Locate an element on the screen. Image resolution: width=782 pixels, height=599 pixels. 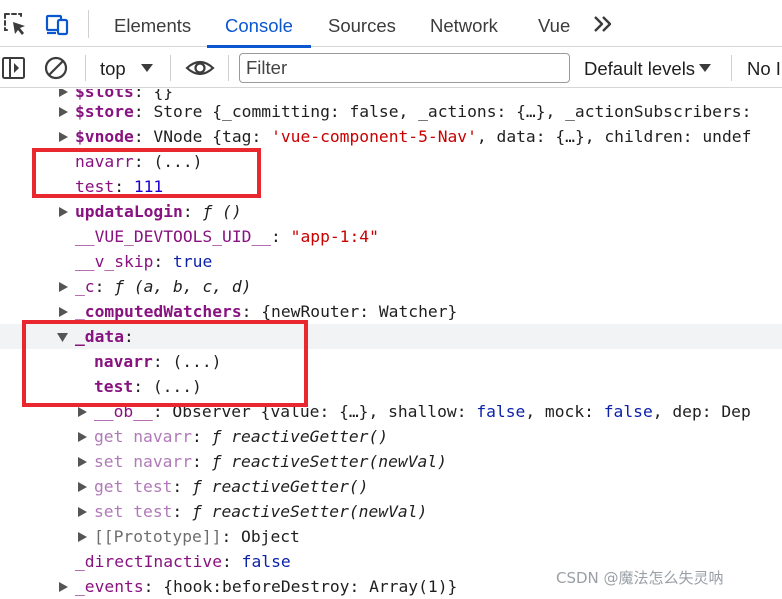
property-key: __ob__ is located at coordinates (123, 411).